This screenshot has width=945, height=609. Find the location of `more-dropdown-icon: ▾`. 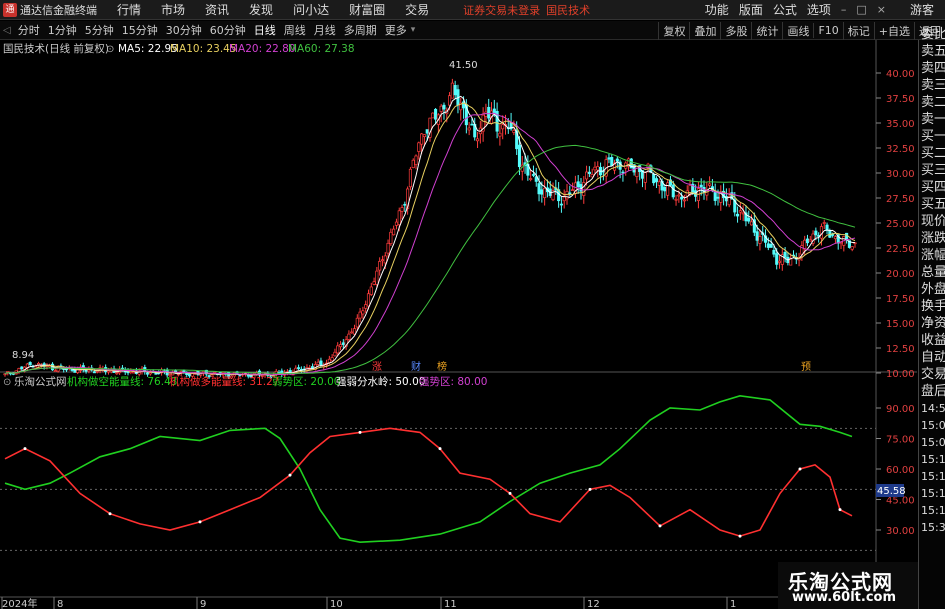

more-dropdown-icon: ▾ is located at coordinates (413, 30).